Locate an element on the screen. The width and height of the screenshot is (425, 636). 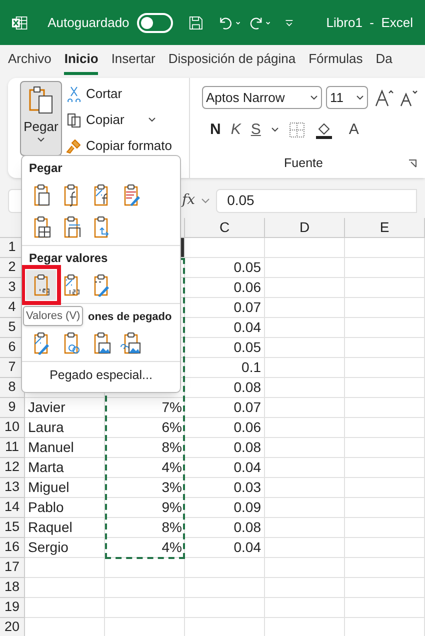
table-cell: Javier is located at coordinates (65, 408).